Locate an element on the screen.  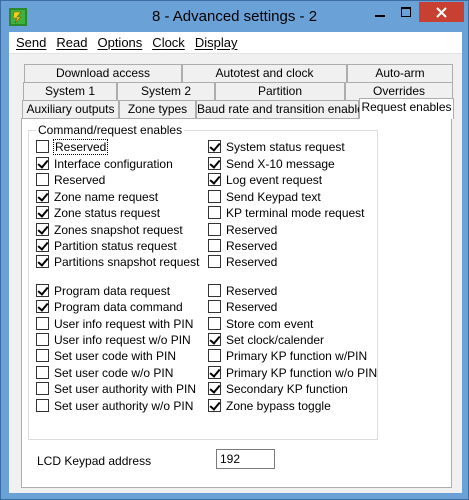
checkbox-left-6-partition-status-request: Partition status request is located at coordinates (106, 245).